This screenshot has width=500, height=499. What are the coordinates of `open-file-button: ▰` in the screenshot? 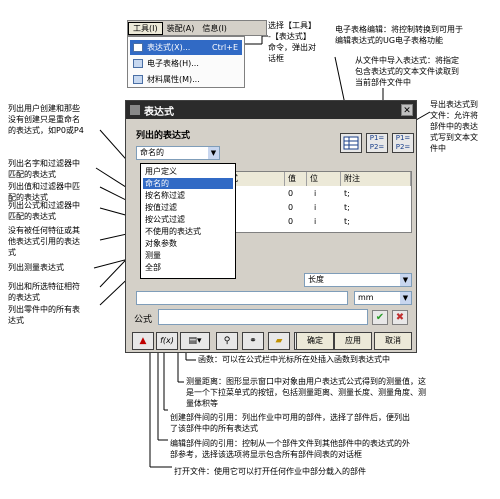 It's located at (279, 341).